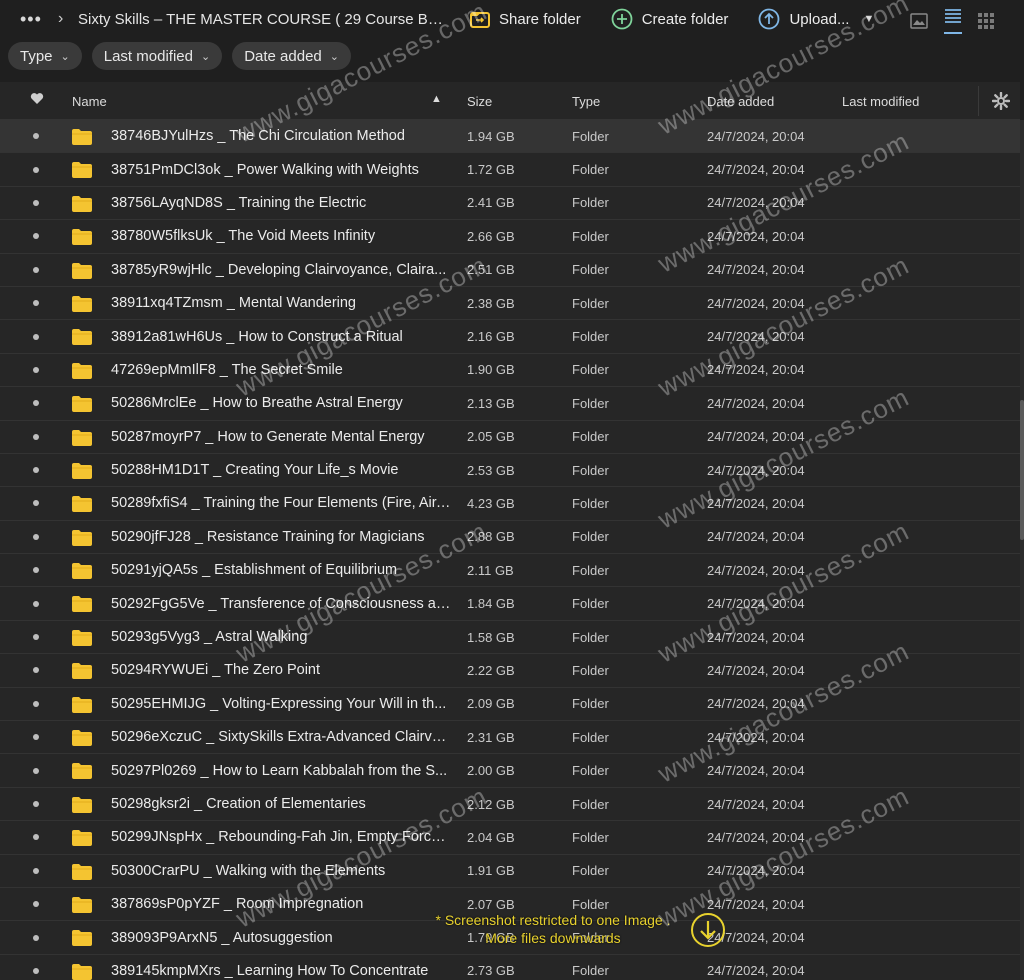 Image resolution: width=1024 pixels, height=980 pixels. Describe the element at coordinates (281, 470) in the screenshot. I see `file-name: 50288HM1D1T _ Creating Your Life_s Movie` at that location.